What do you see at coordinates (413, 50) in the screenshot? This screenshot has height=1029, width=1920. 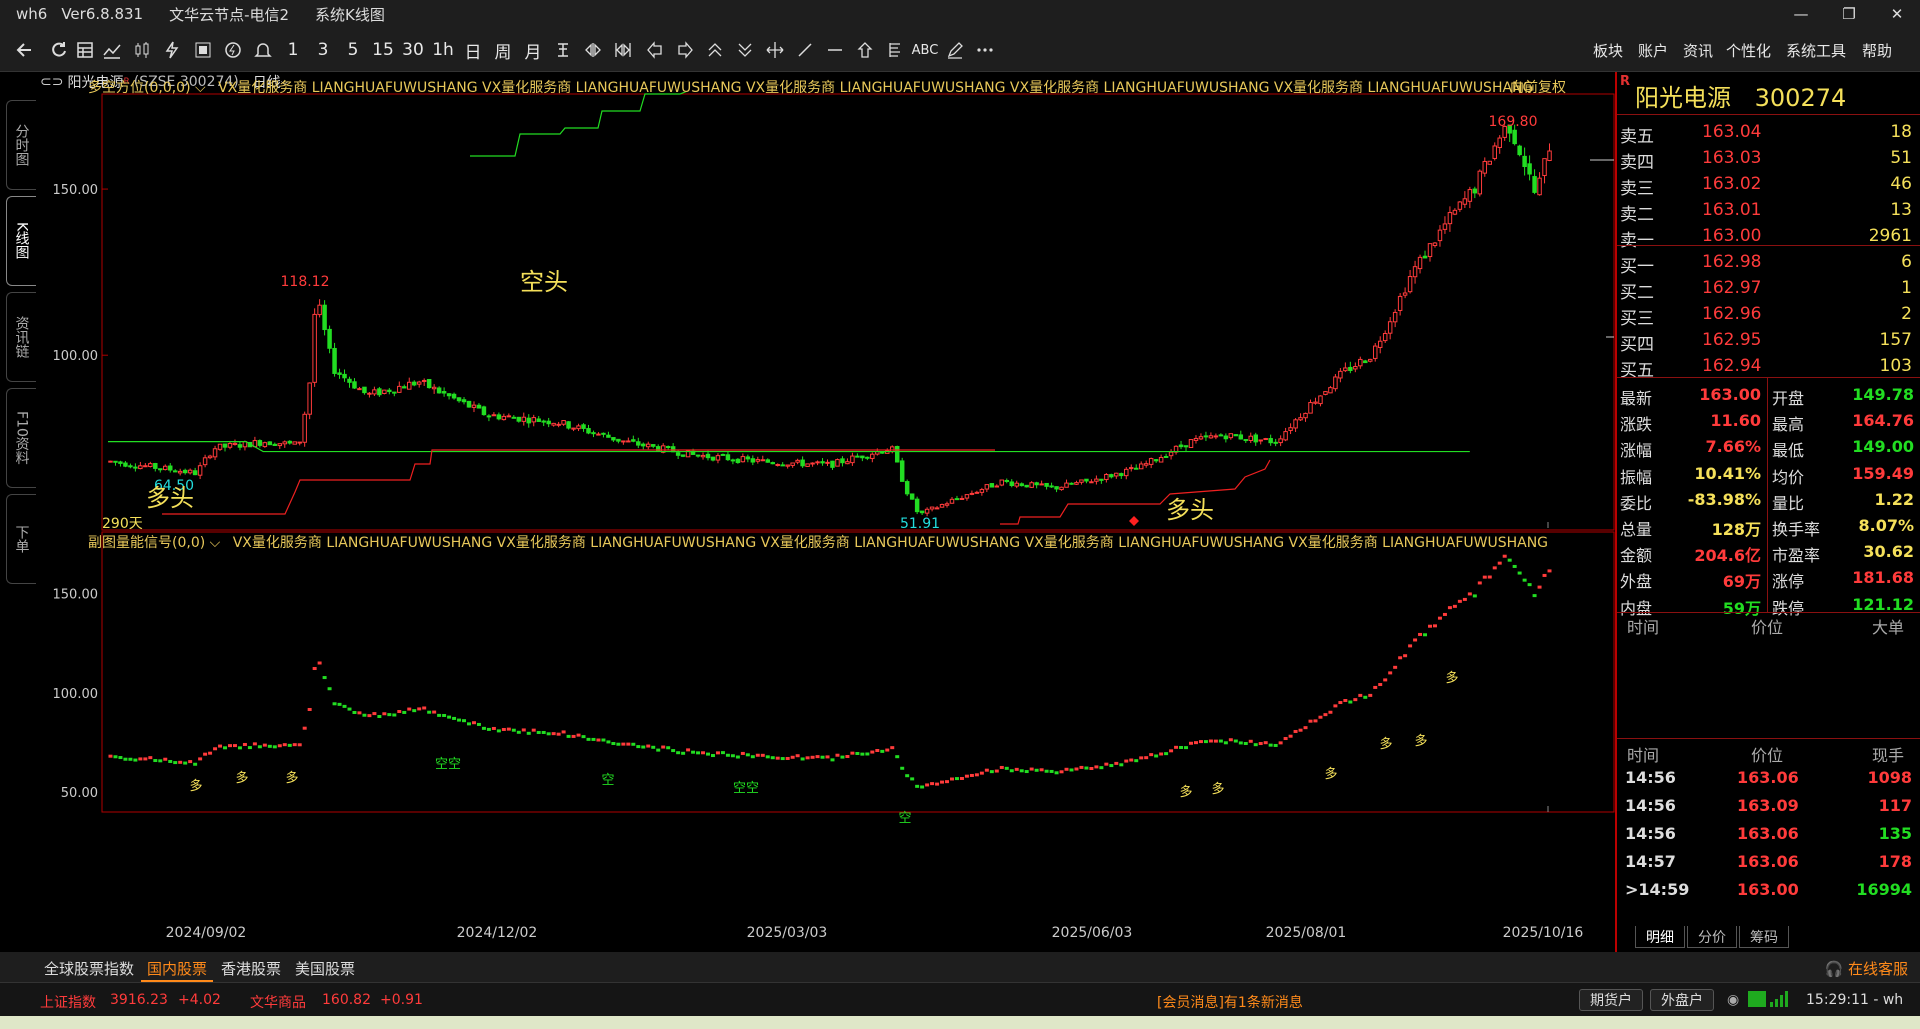 I see `period-30min: 30` at bounding box center [413, 50].